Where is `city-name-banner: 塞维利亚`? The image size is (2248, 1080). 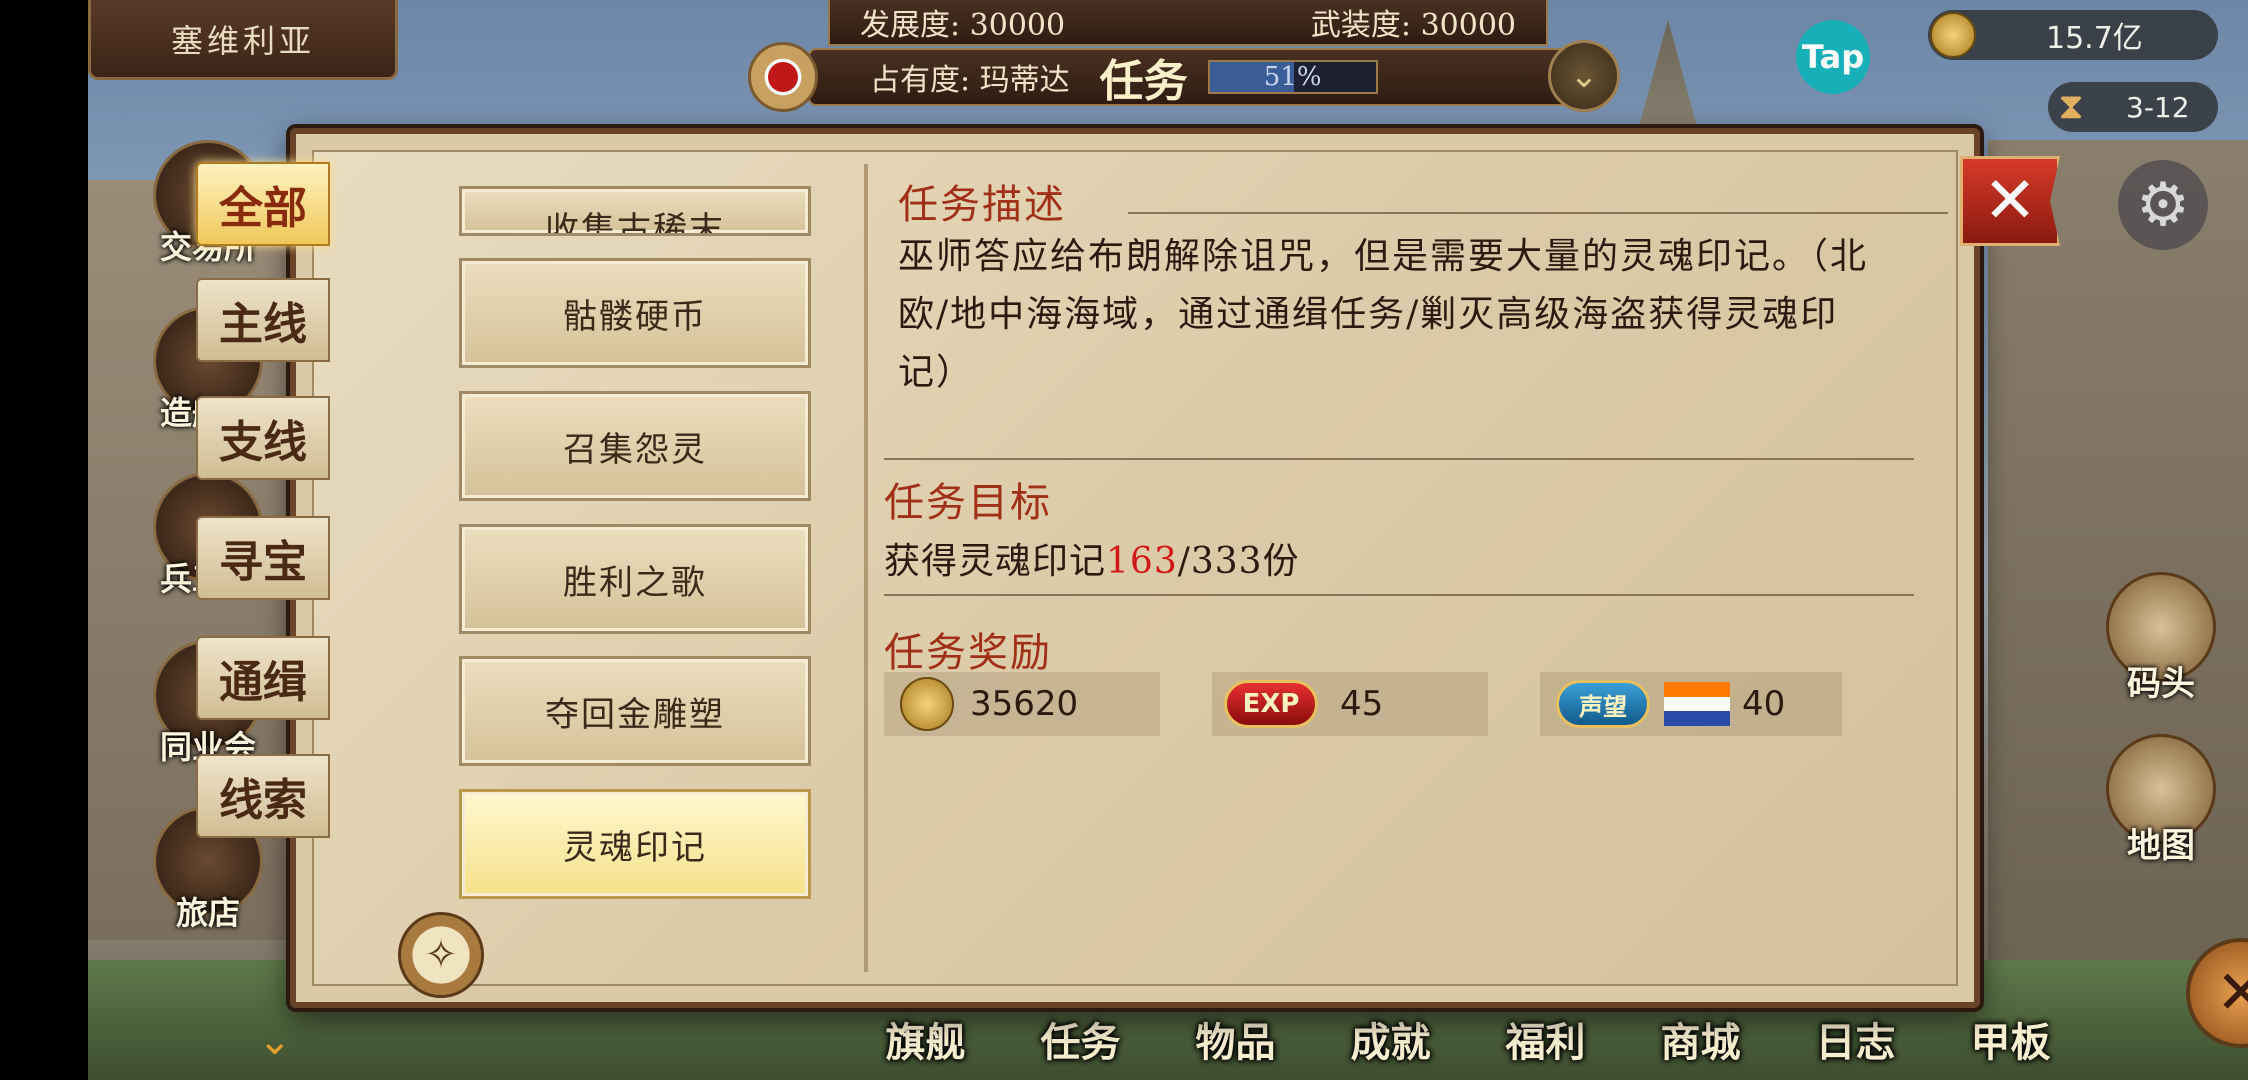 city-name-banner: 塞维利亚 is located at coordinates (243, 40).